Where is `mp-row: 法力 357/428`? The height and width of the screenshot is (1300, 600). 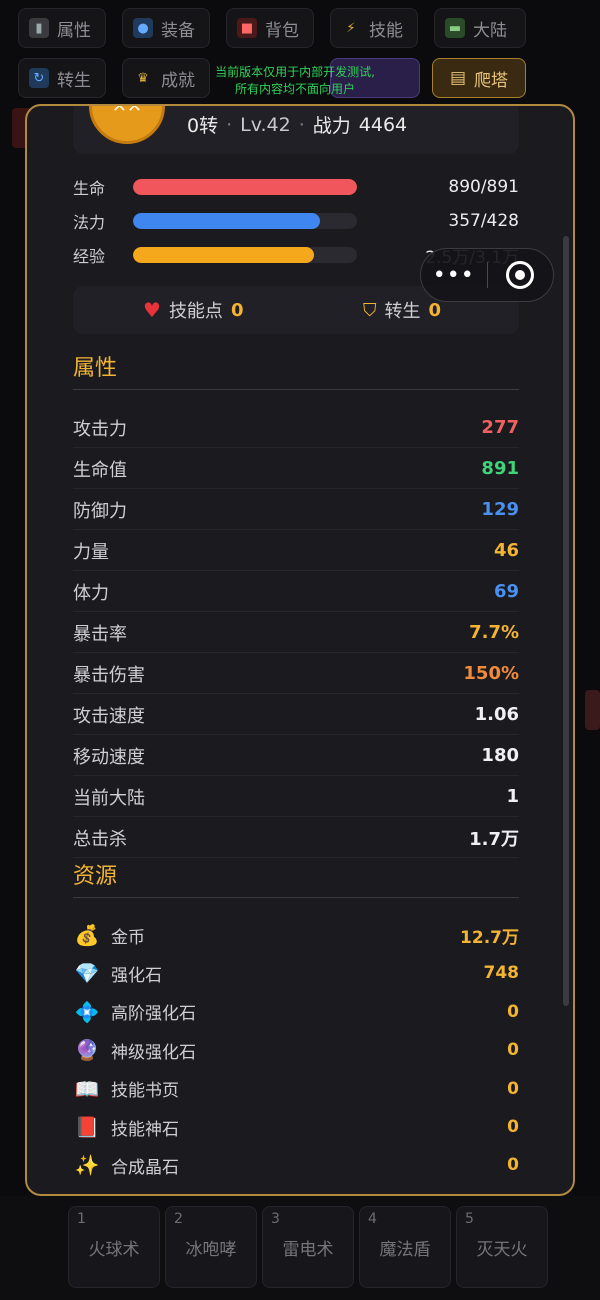 mp-row: 法力 357/428 is located at coordinates (296, 221).